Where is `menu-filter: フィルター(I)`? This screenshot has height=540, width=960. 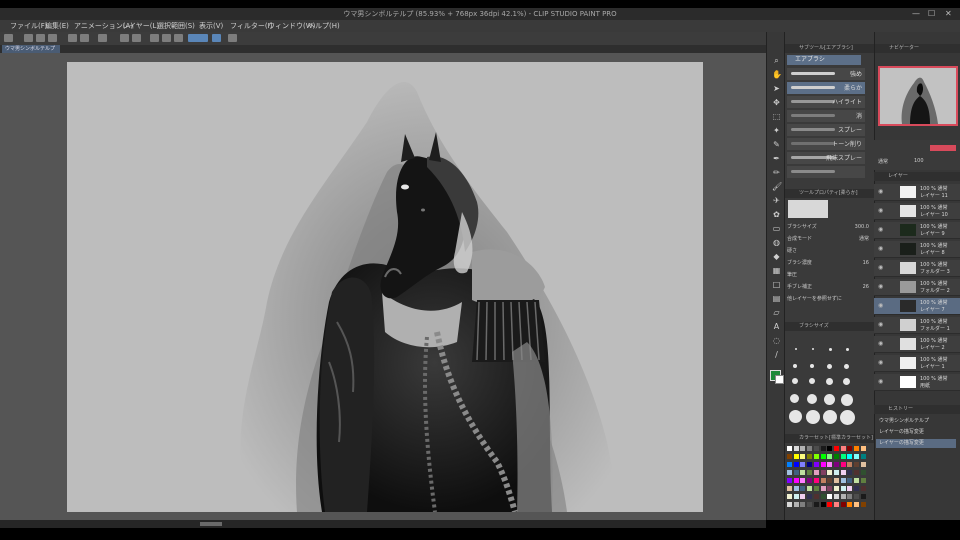 menu-filter: フィルター(I) is located at coordinates (251, 26).